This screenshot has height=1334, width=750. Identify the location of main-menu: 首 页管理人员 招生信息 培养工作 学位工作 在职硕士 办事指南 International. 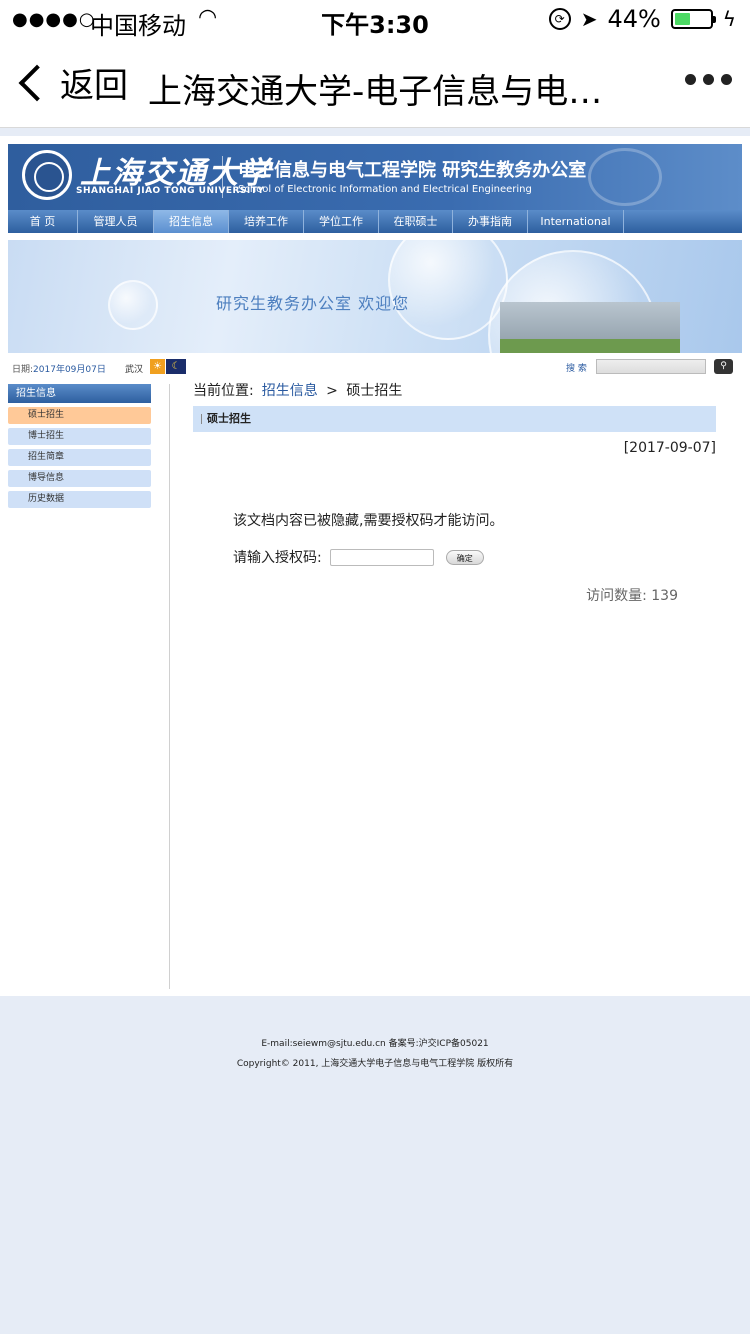
(375, 221).